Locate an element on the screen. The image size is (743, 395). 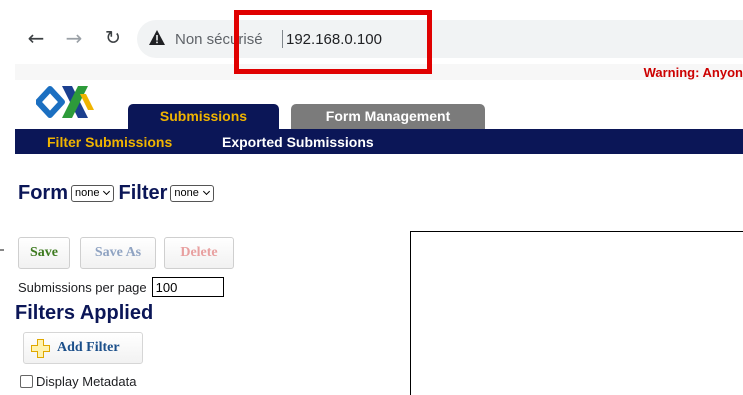
submissions-per-page-input is located at coordinates (187, 287).